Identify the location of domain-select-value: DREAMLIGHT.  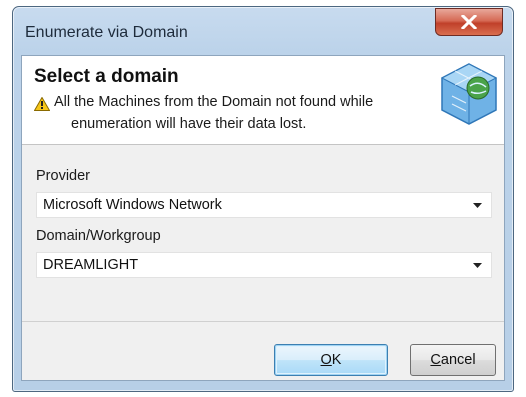
(91, 265).